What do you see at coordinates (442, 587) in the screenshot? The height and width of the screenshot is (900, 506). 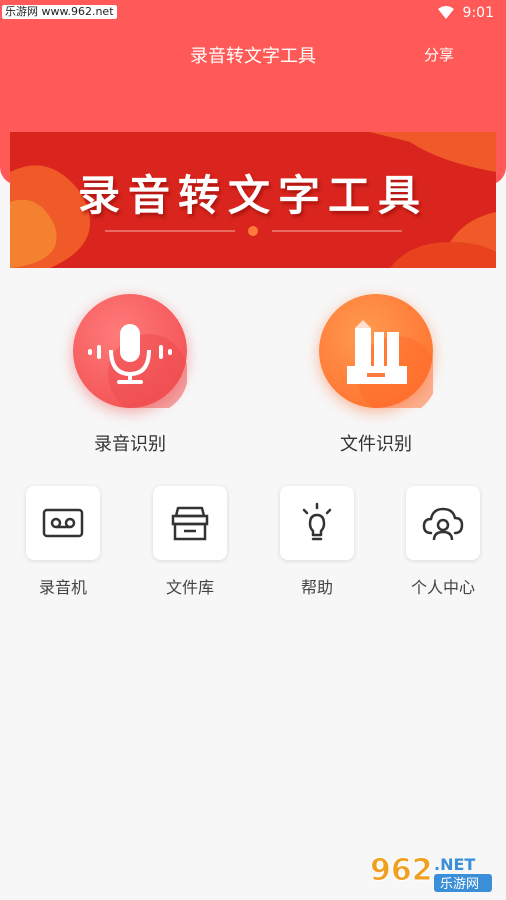 I see `profile-label: 个人中心` at bounding box center [442, 587].